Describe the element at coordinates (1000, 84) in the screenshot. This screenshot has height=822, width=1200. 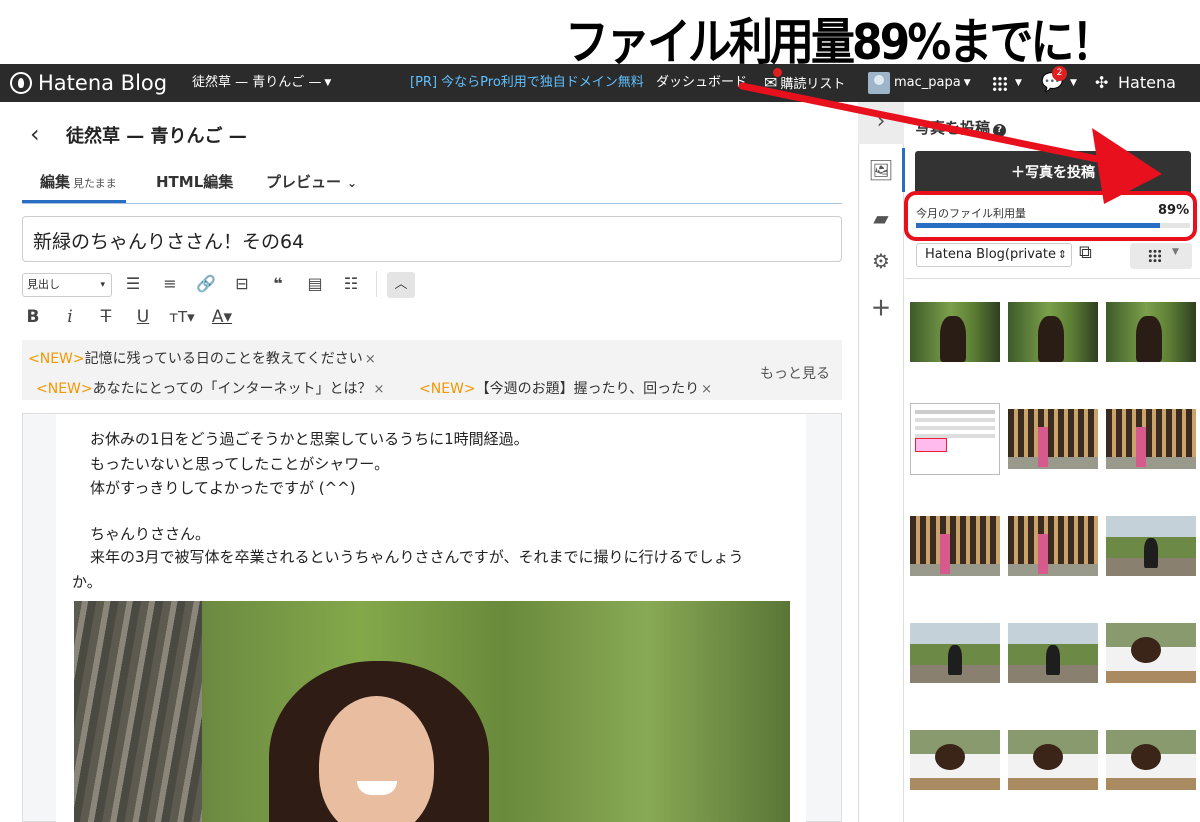
I see `apps-grid-icon` at that location.